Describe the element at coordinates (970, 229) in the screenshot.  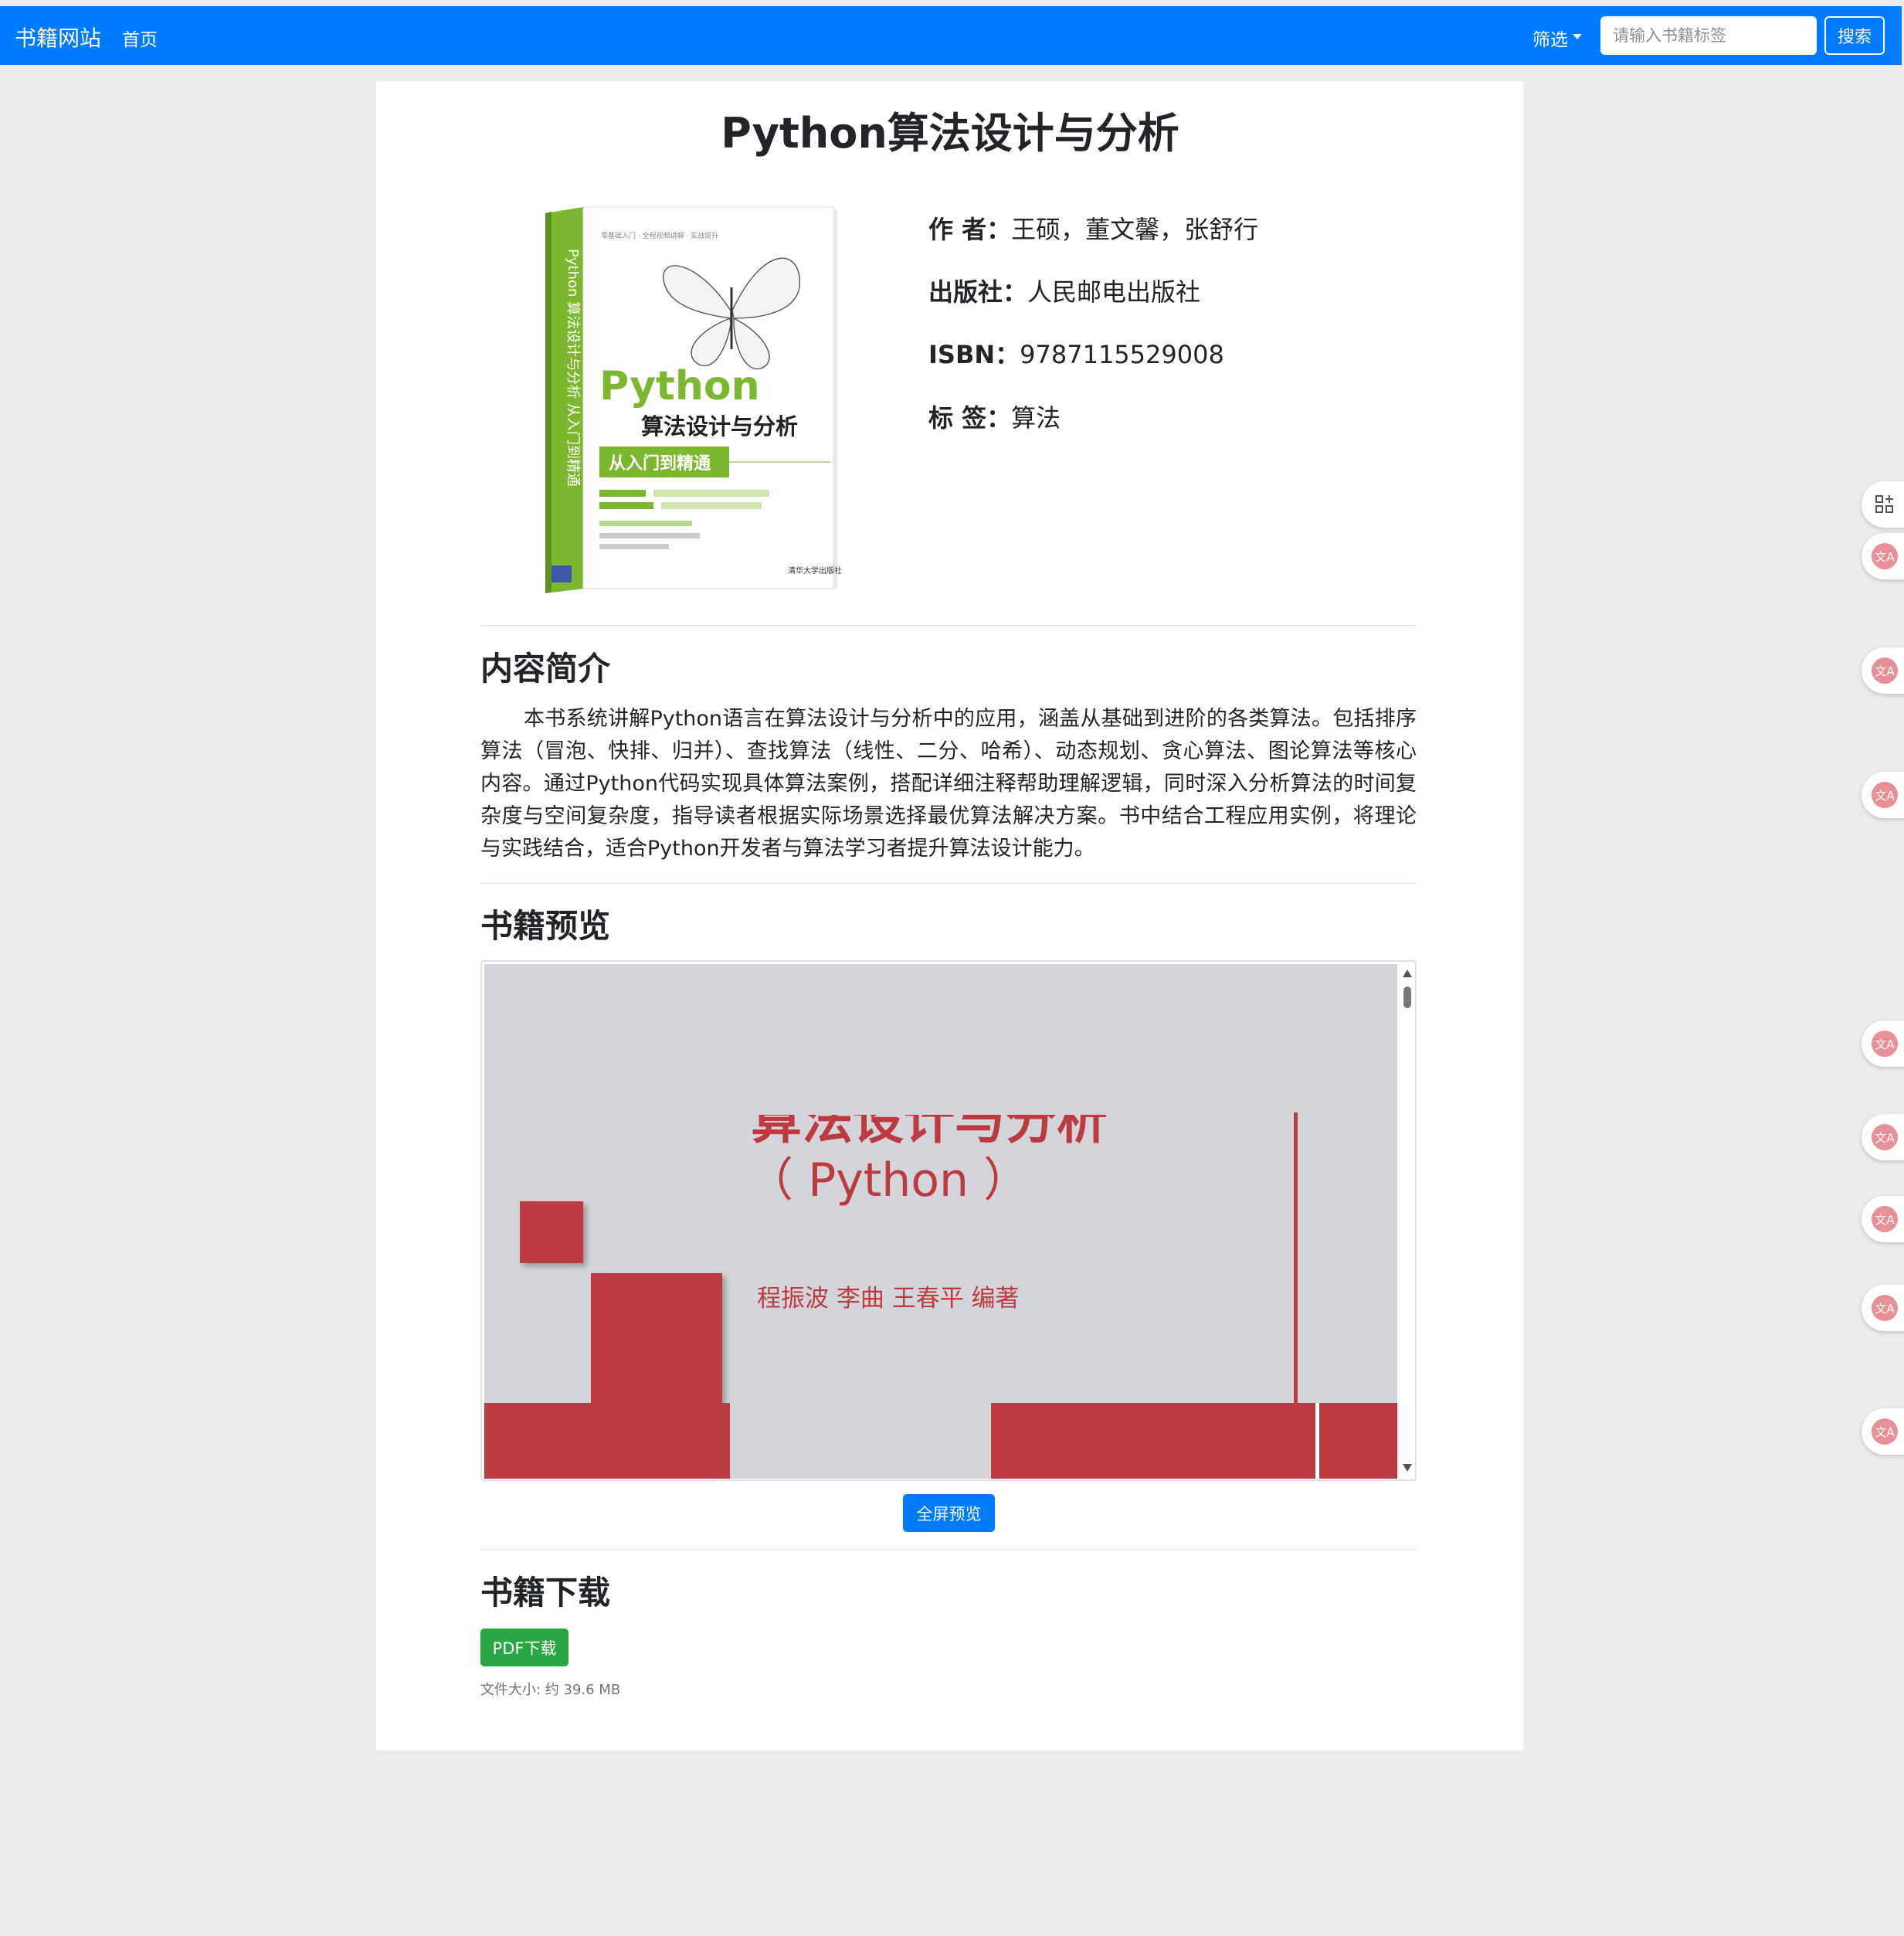
I see `author-label: 作 者：` at that location.